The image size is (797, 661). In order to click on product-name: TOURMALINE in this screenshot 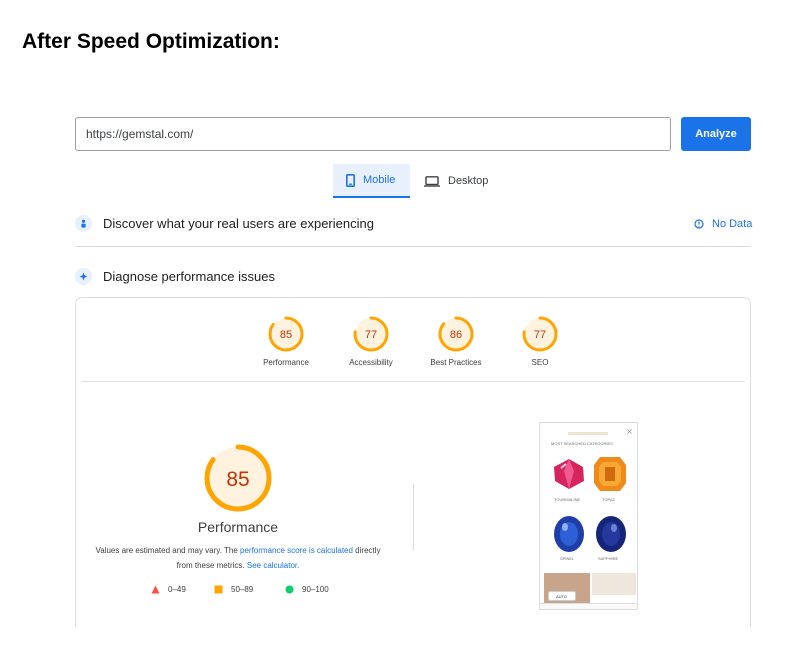, I will do `click(567, 499)`.